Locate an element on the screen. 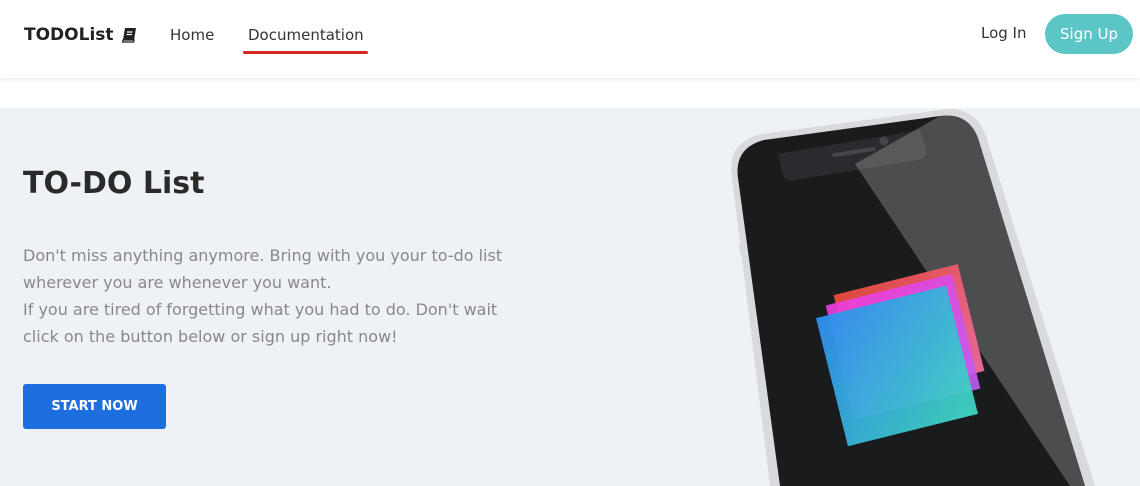  nav-home-link: Home is located at coordinates (192, 35).